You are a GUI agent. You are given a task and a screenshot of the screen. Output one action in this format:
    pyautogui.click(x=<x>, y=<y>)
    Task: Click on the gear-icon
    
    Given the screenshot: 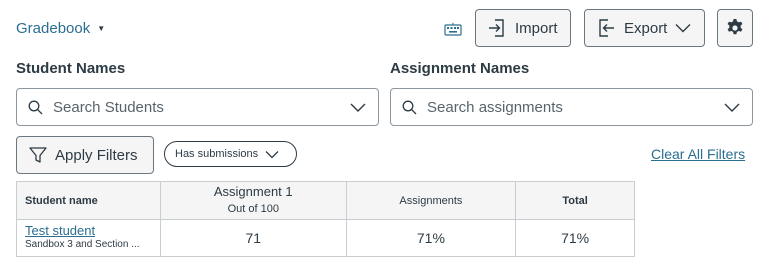 What is the action you would take?
    pyautogui.click(x=735, y=27)
    